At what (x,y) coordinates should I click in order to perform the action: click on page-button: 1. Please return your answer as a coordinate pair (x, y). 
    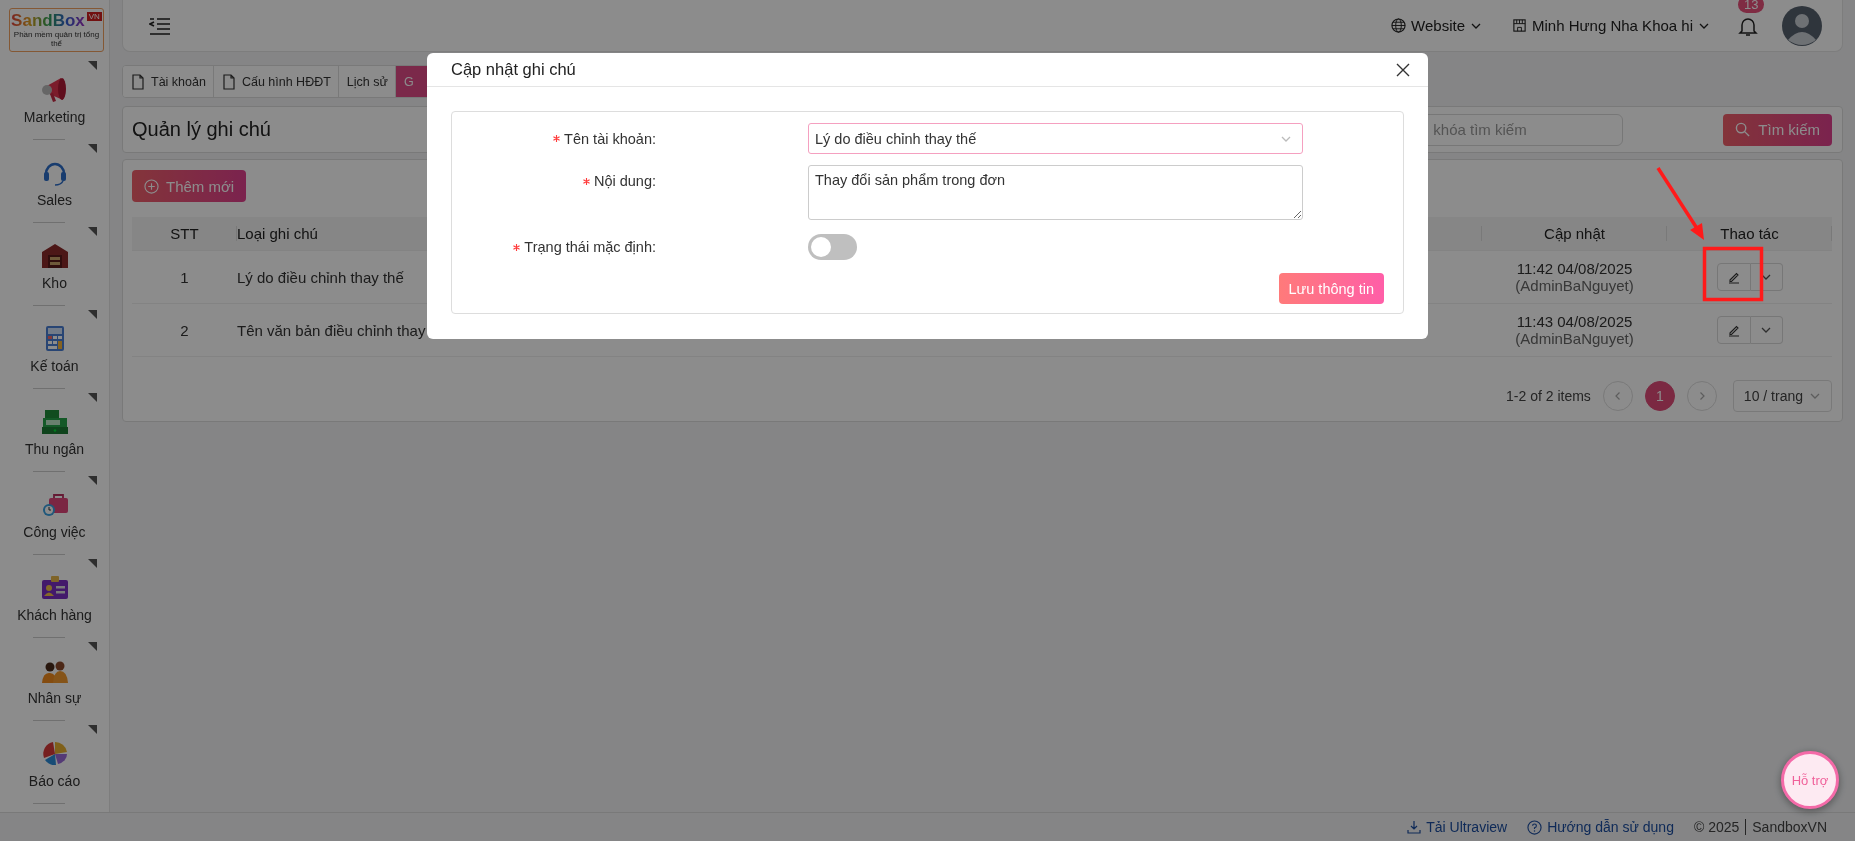
    Looking at the image, I should click on (1659, 396).